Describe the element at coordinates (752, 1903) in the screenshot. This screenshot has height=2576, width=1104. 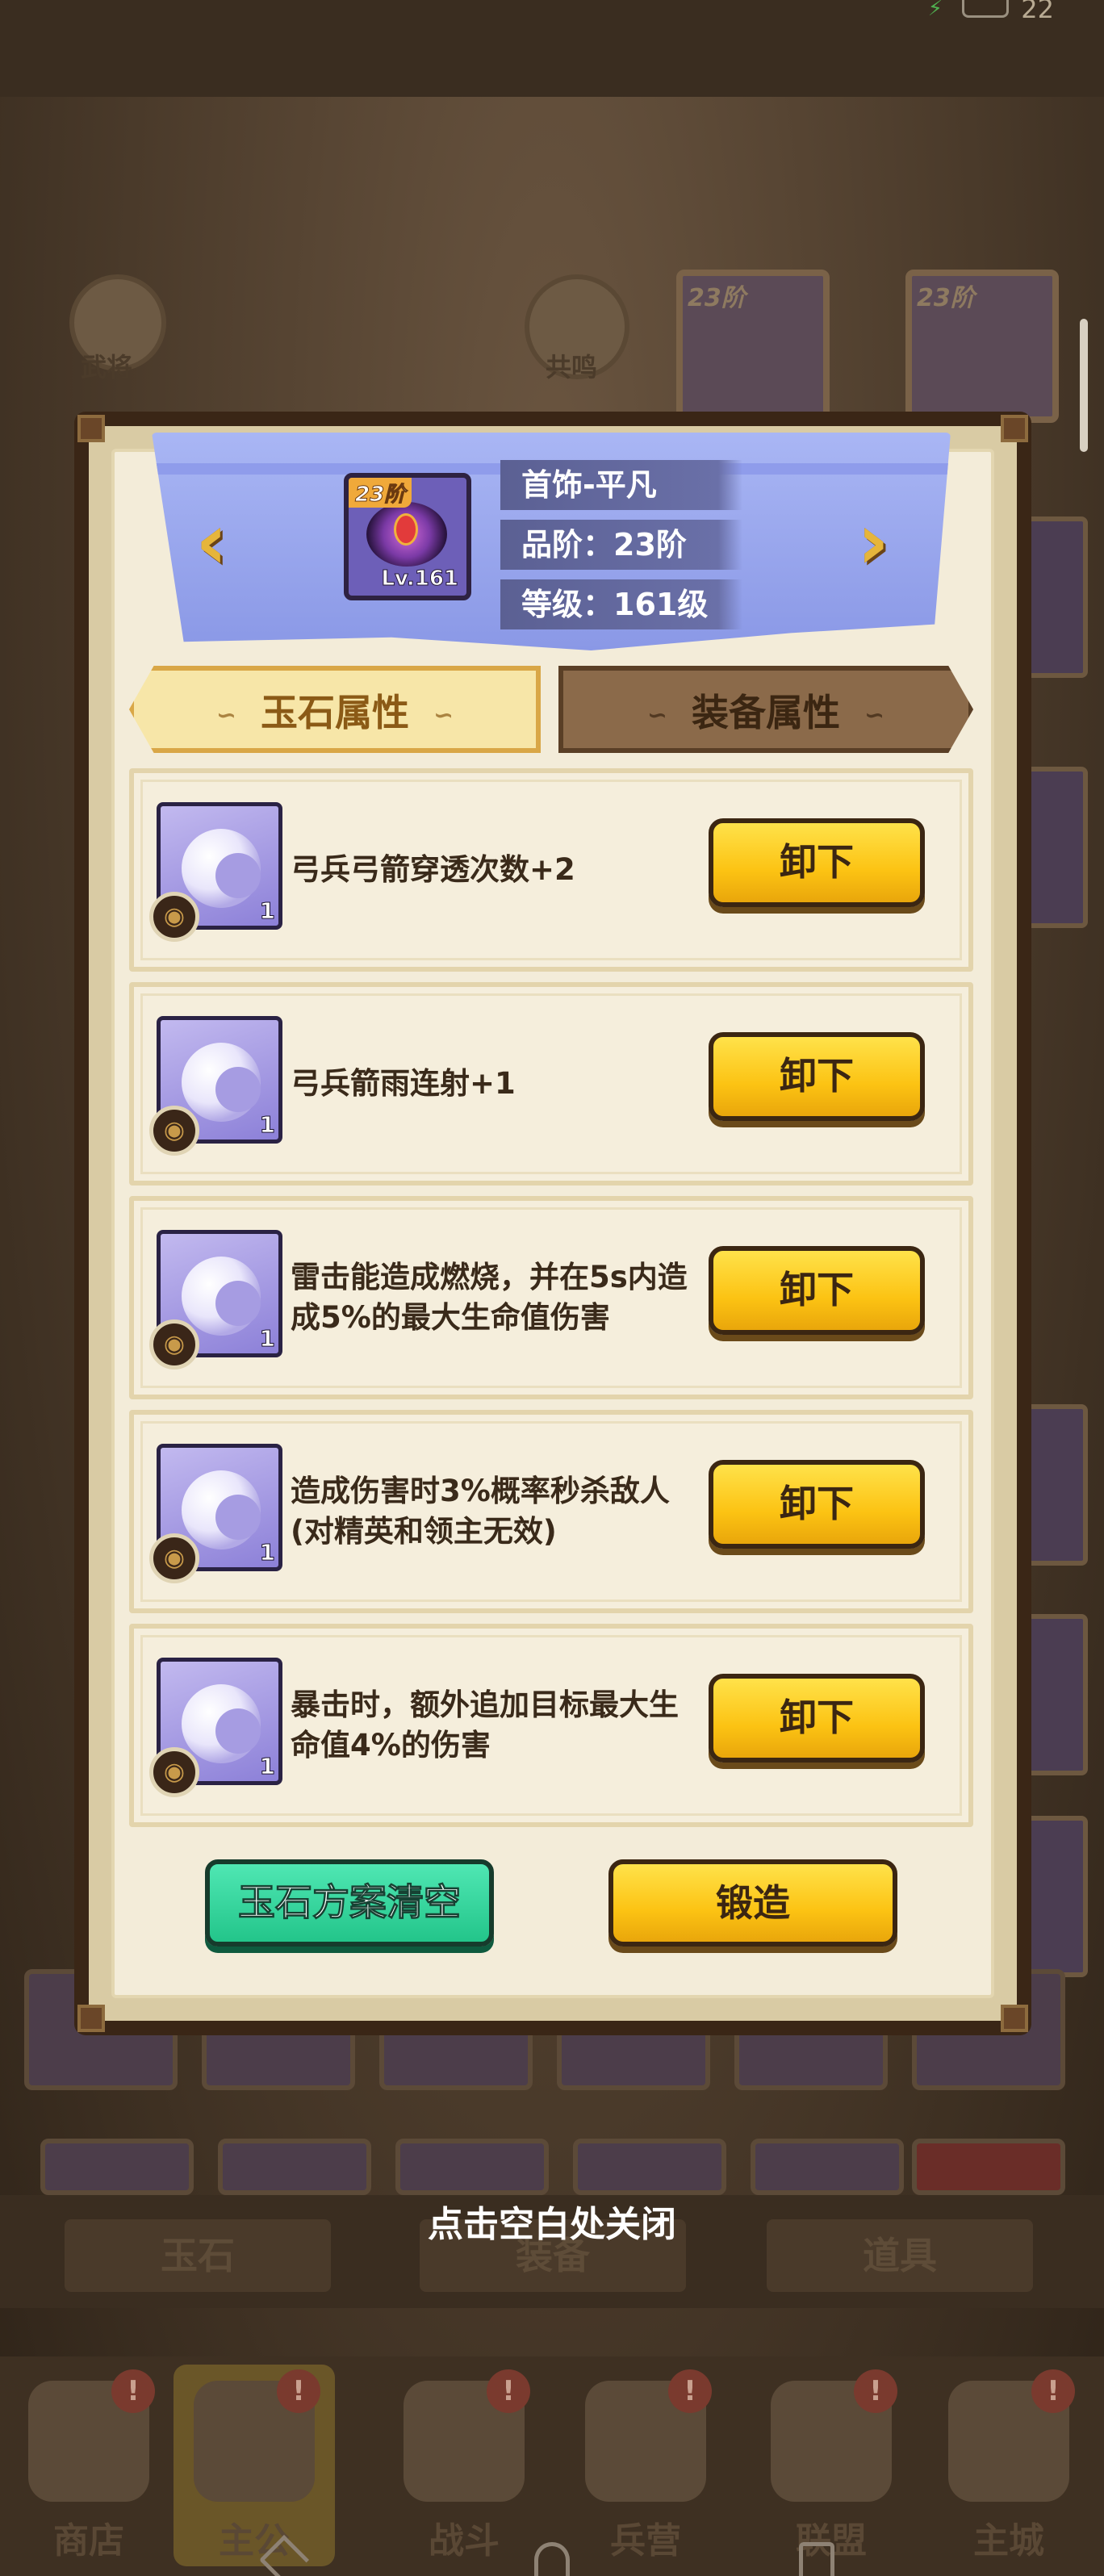
I see `forge-button: 锻造` at that location.